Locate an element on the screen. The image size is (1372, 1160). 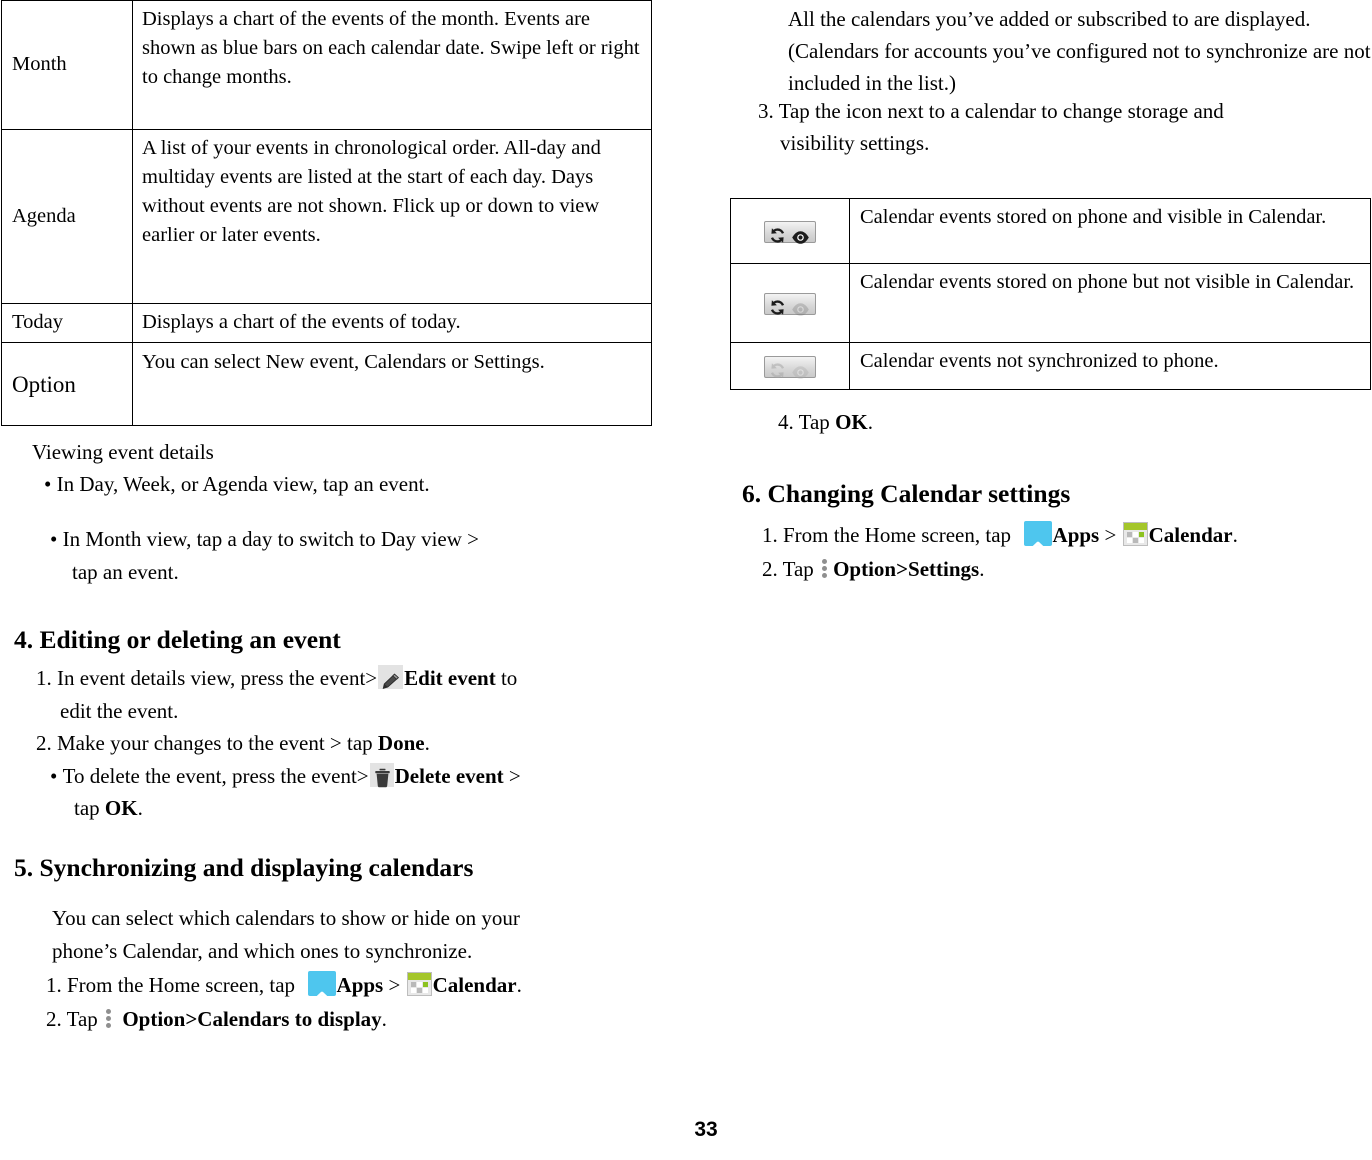
continuation-before: tap is located at coordinates (89, 808).